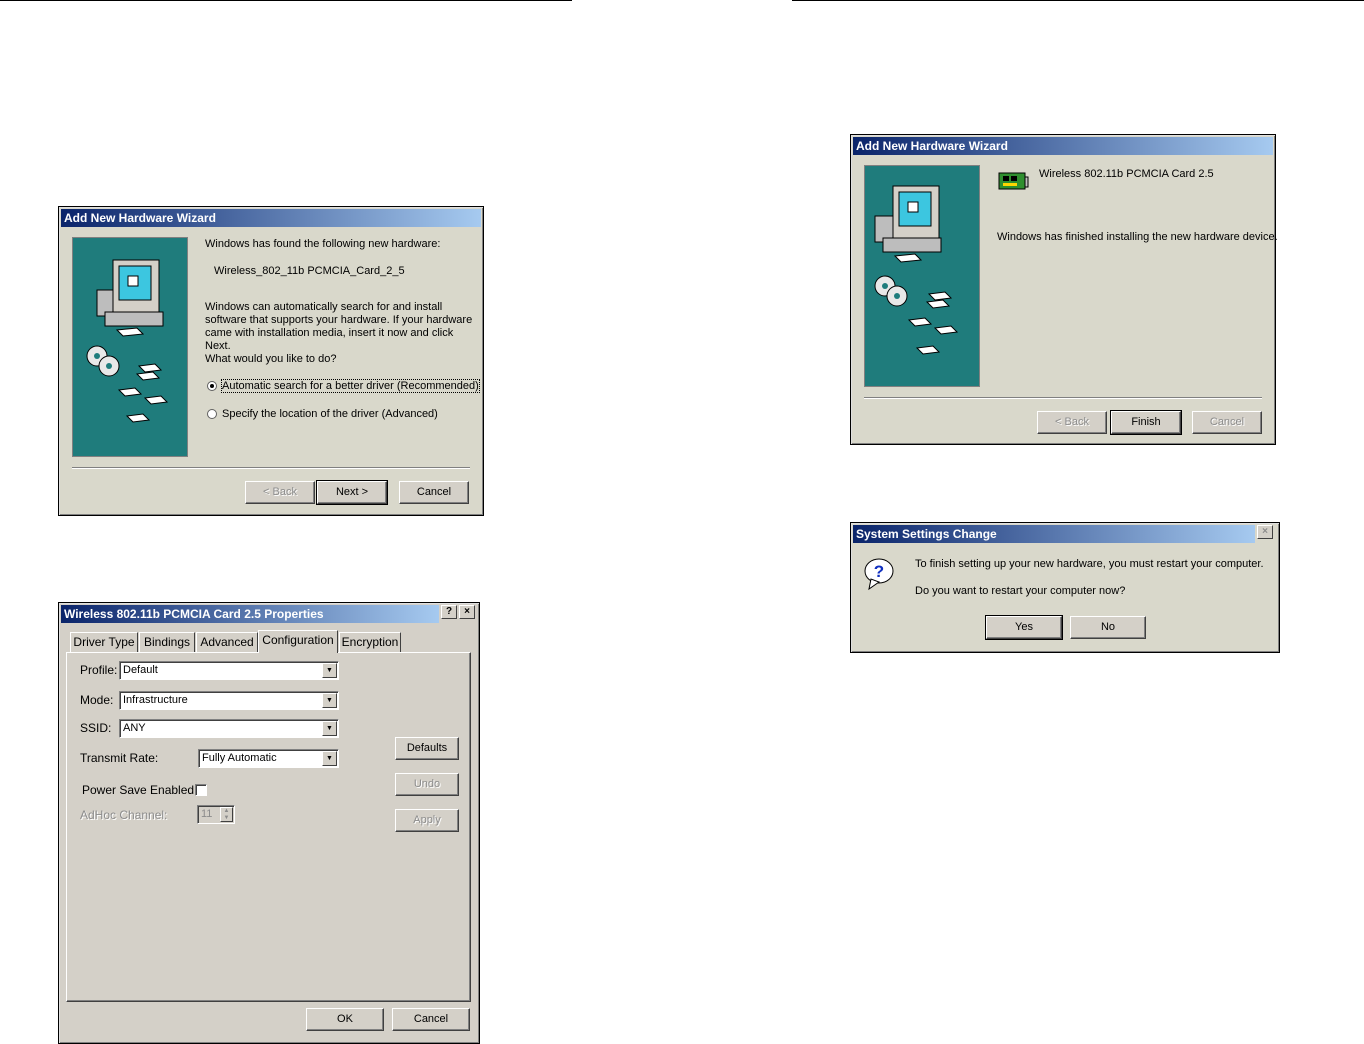  I want to click on yes-button: Yes, so click(1024, 627).